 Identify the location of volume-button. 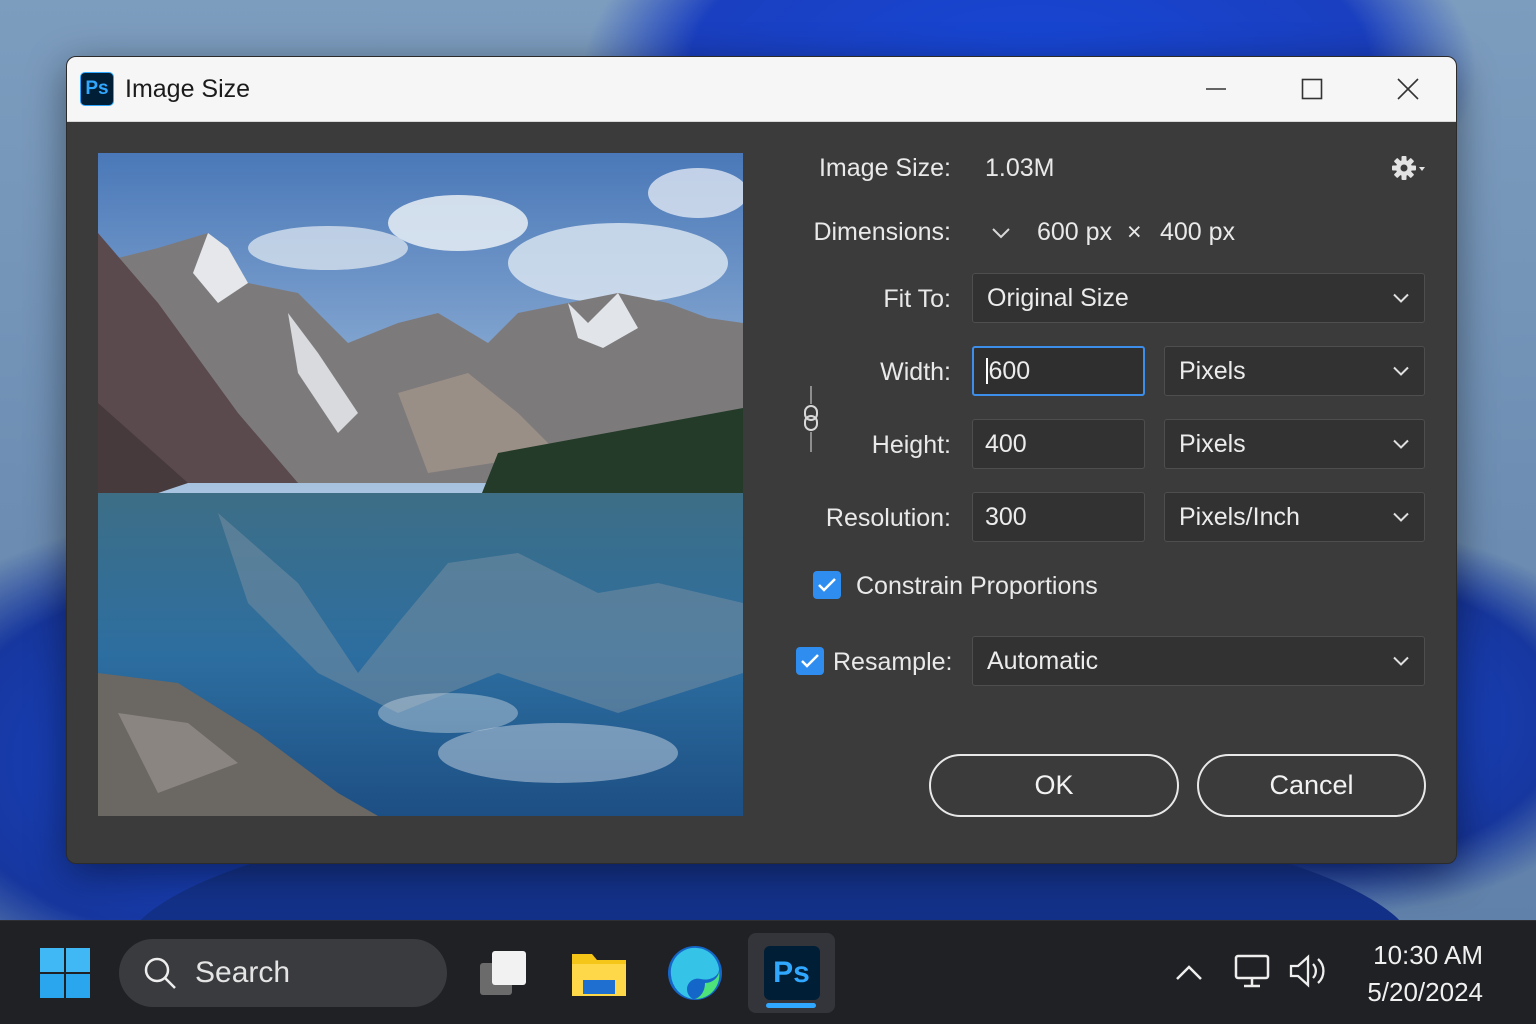
(1308, 971).